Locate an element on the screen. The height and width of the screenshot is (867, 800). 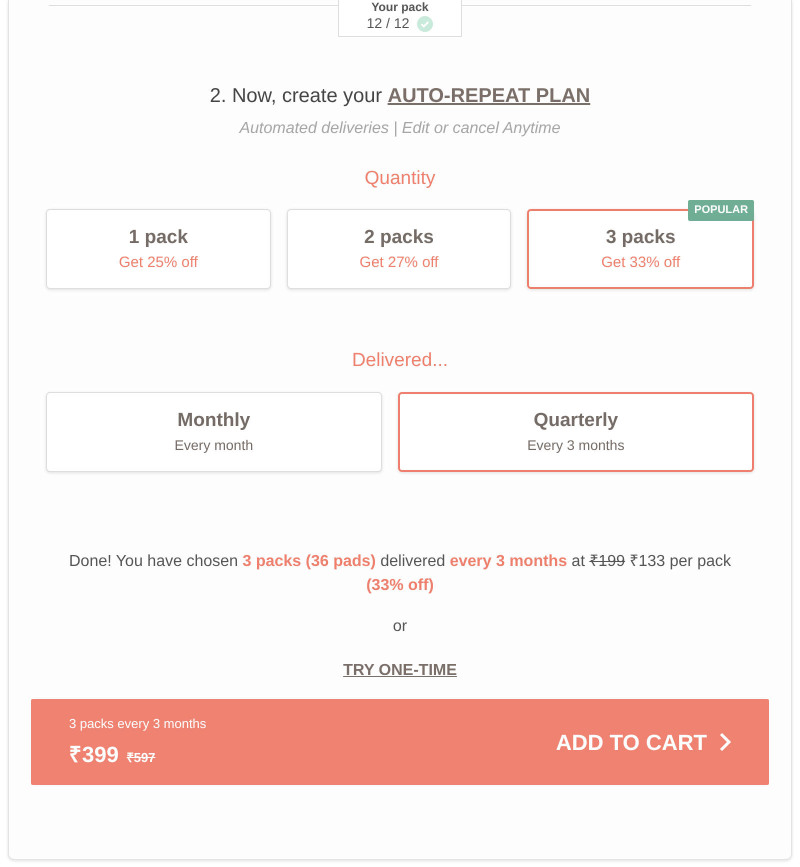
popular-badge: POPULAR is located at coordinates (721, 210).